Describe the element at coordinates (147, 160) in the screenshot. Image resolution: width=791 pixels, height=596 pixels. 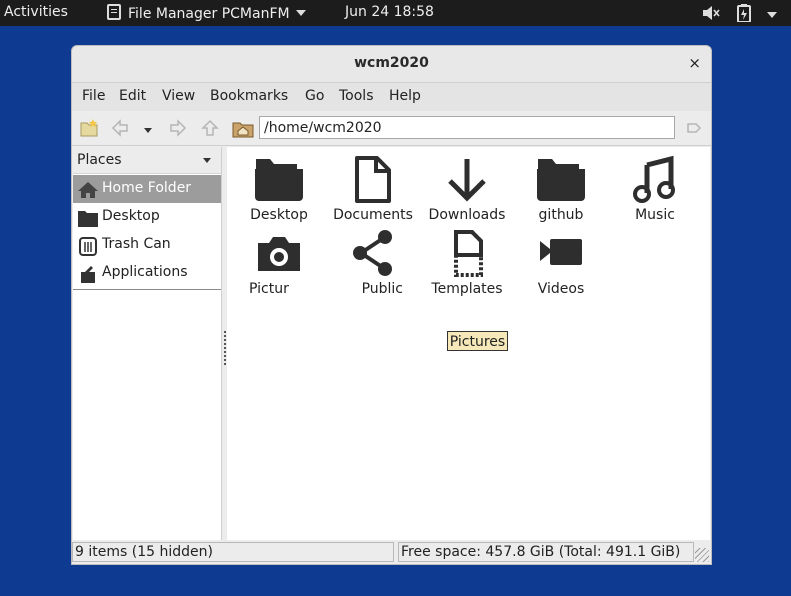
I see `places-selector: Places` at that location.